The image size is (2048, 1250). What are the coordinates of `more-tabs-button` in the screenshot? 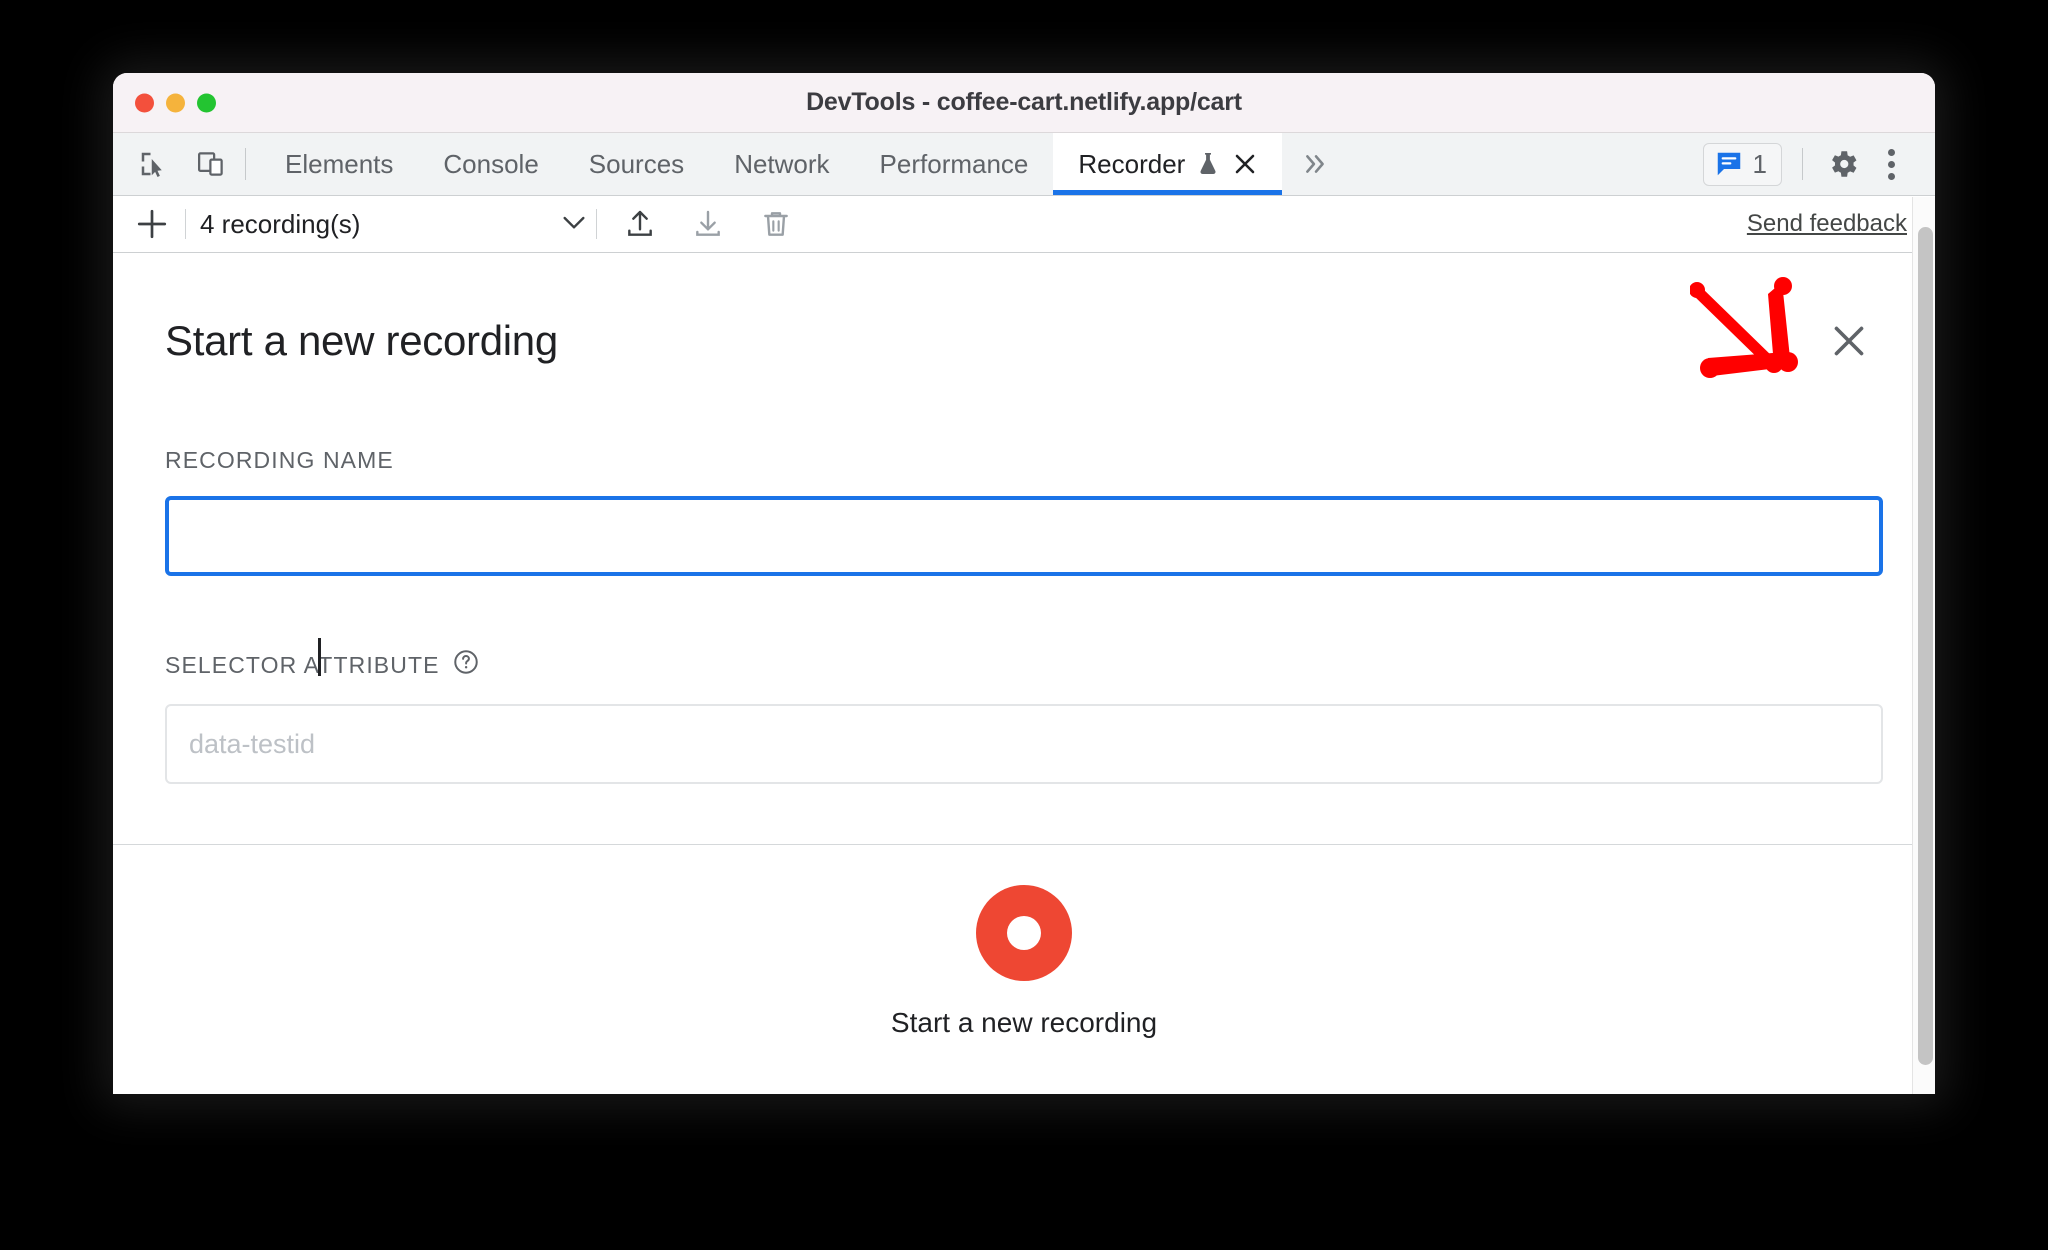 It's located at (1315, 164).